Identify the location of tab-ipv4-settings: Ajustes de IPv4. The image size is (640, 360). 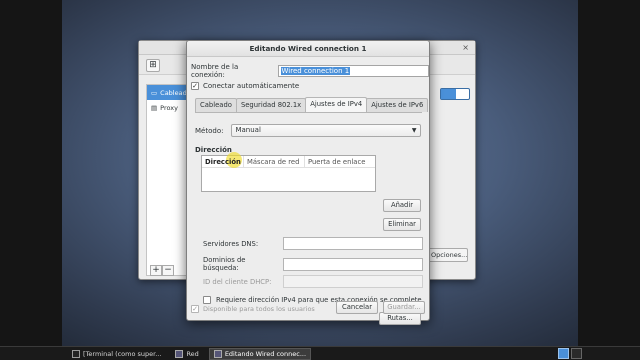
(336, 104).